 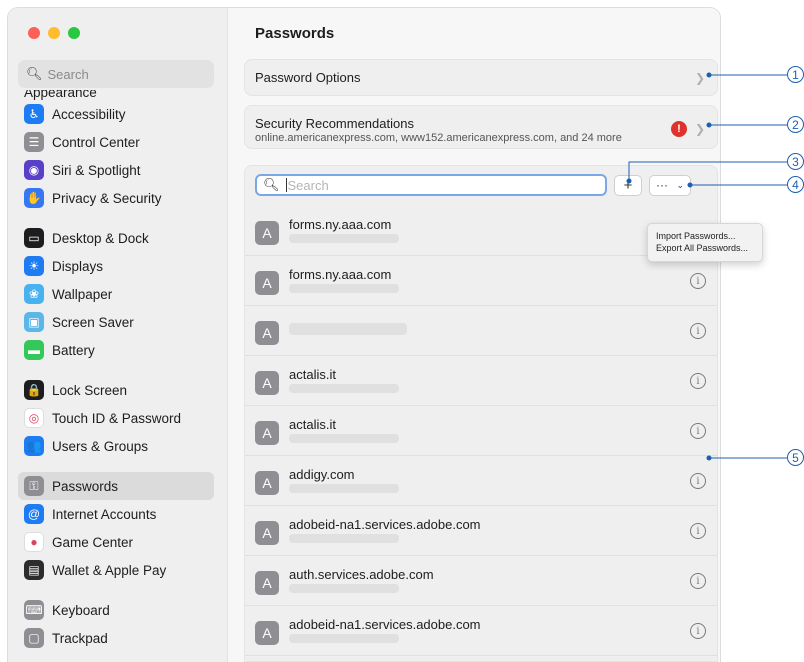 I want to click on wallet-icon: ▤, so click(x=34, y=570).